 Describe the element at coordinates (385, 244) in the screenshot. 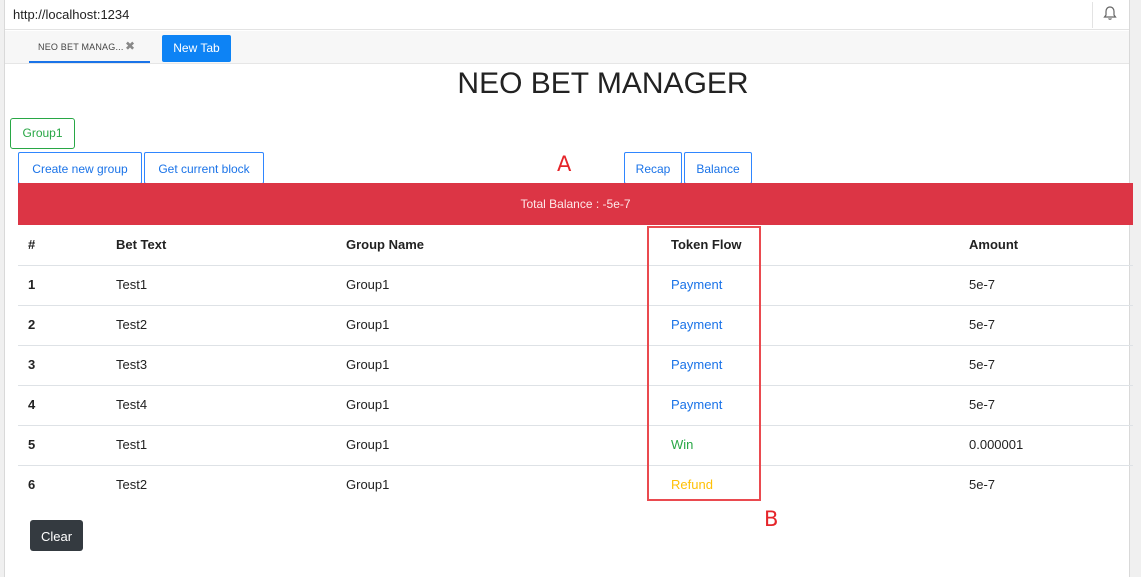

I see `column-header-group-name: Group Name` at that location.